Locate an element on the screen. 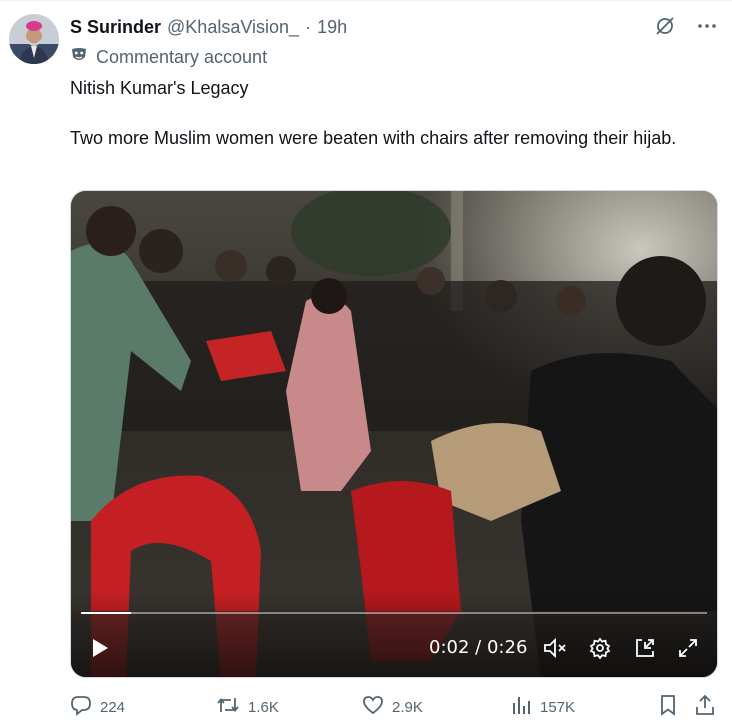  dock-icon is located at coordinates (645, 648).